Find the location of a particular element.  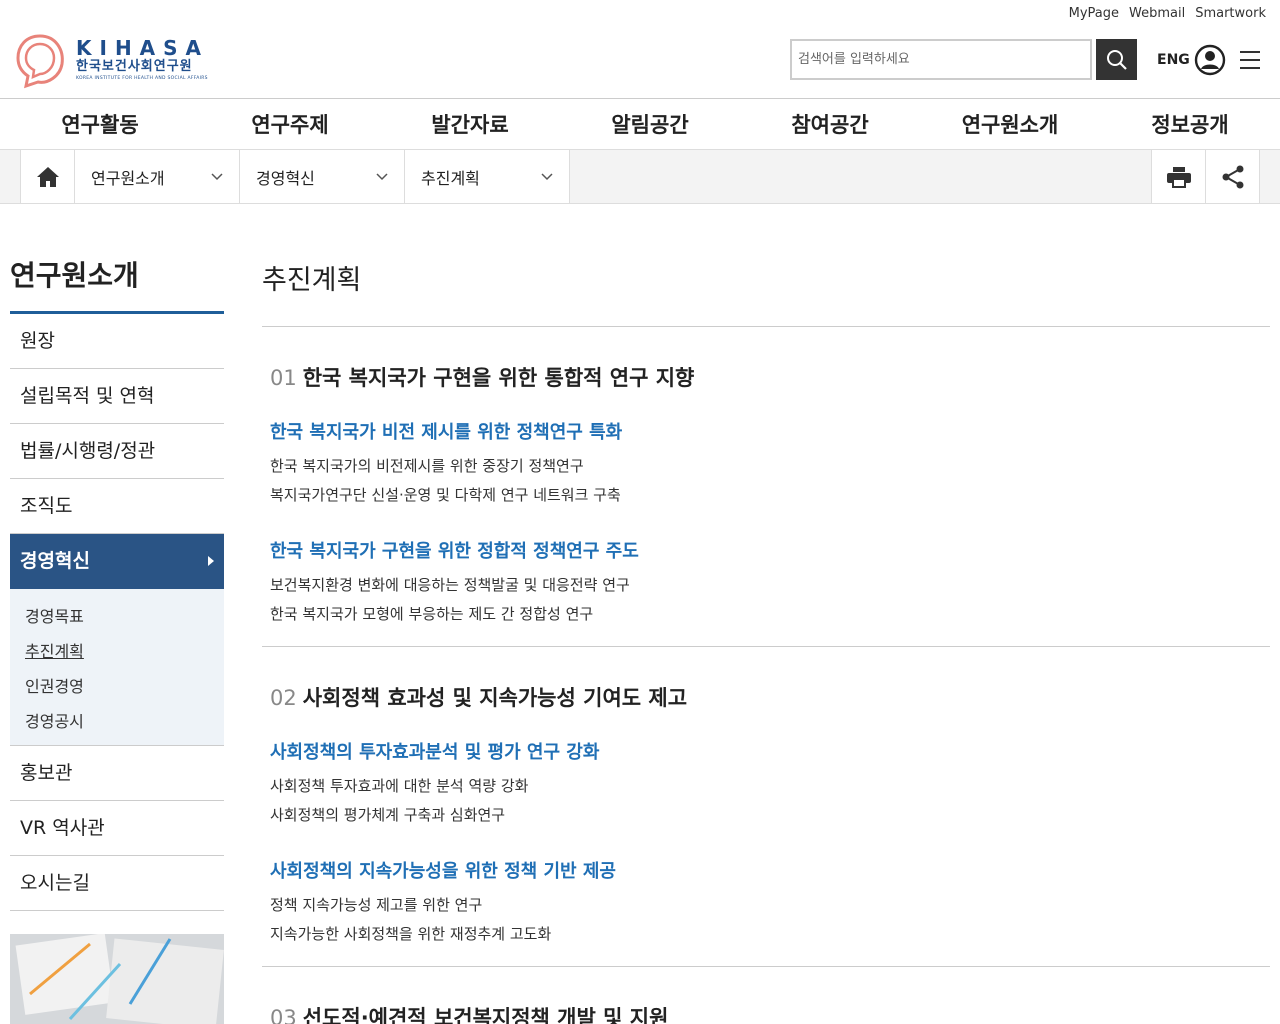

mypage-link: MyPage is located at coordinates (1094, 13).